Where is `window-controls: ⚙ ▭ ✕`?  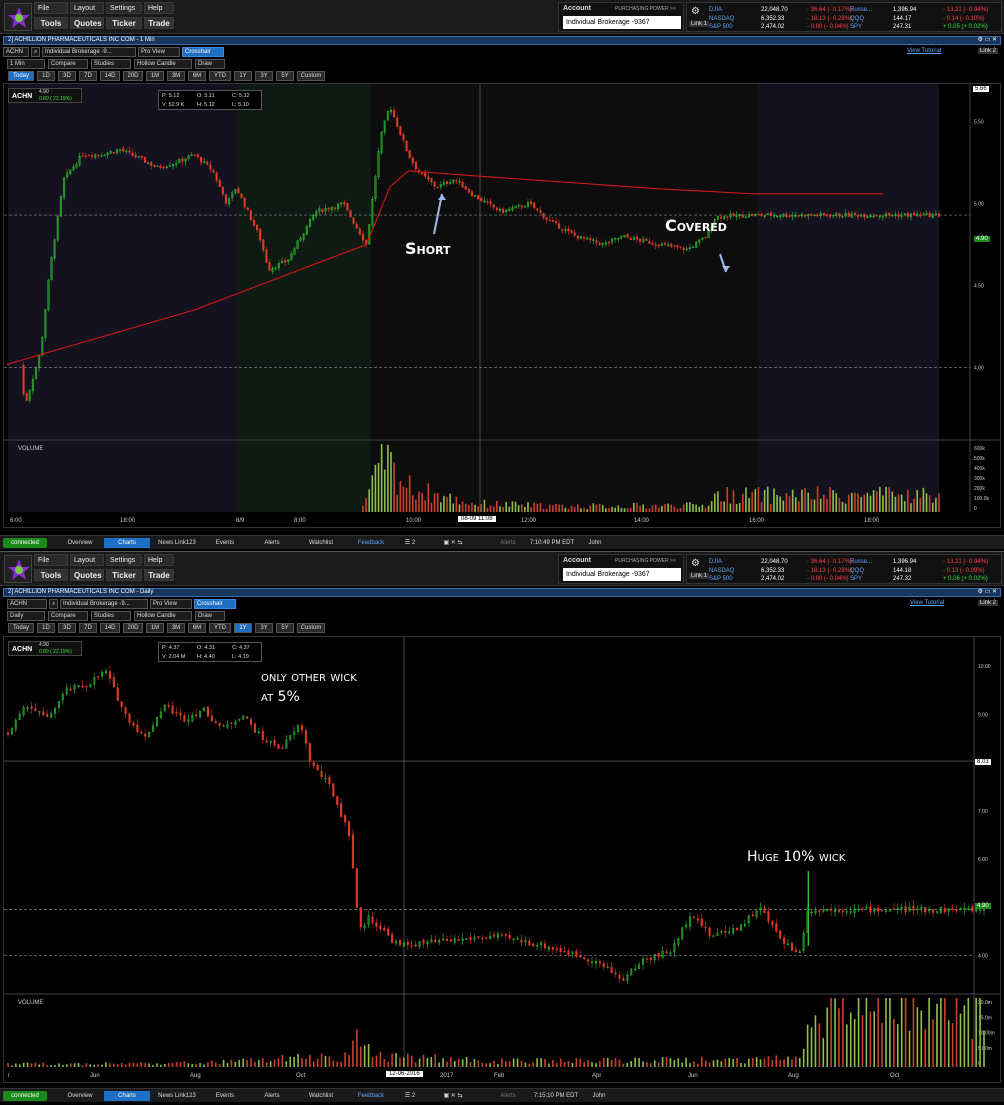 window-controls: ⚙ ▭ ✕ is located at coordinates (987, 40).